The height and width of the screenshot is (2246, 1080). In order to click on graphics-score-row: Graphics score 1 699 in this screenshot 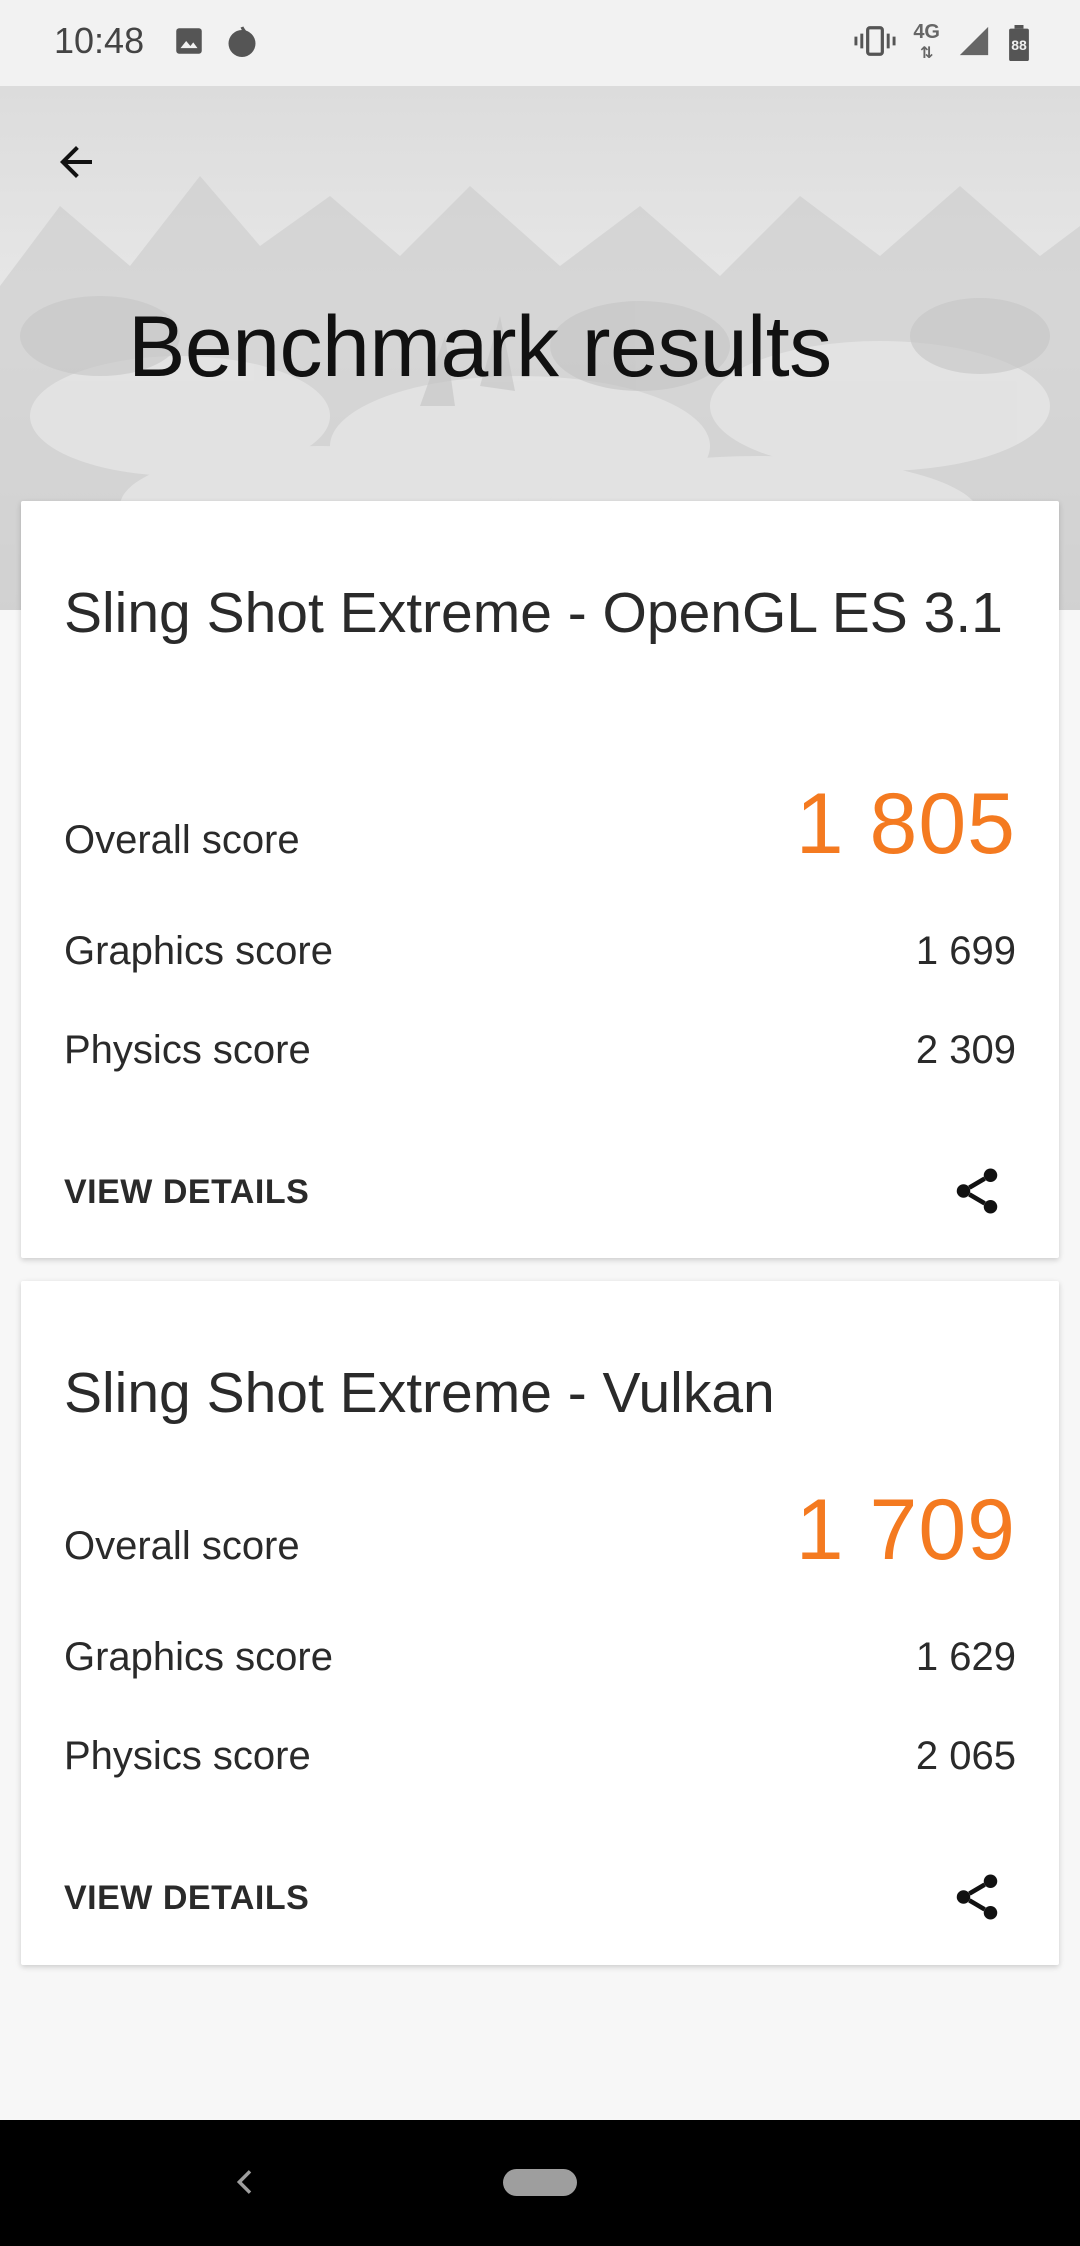, I will do `click(540, 951)`.